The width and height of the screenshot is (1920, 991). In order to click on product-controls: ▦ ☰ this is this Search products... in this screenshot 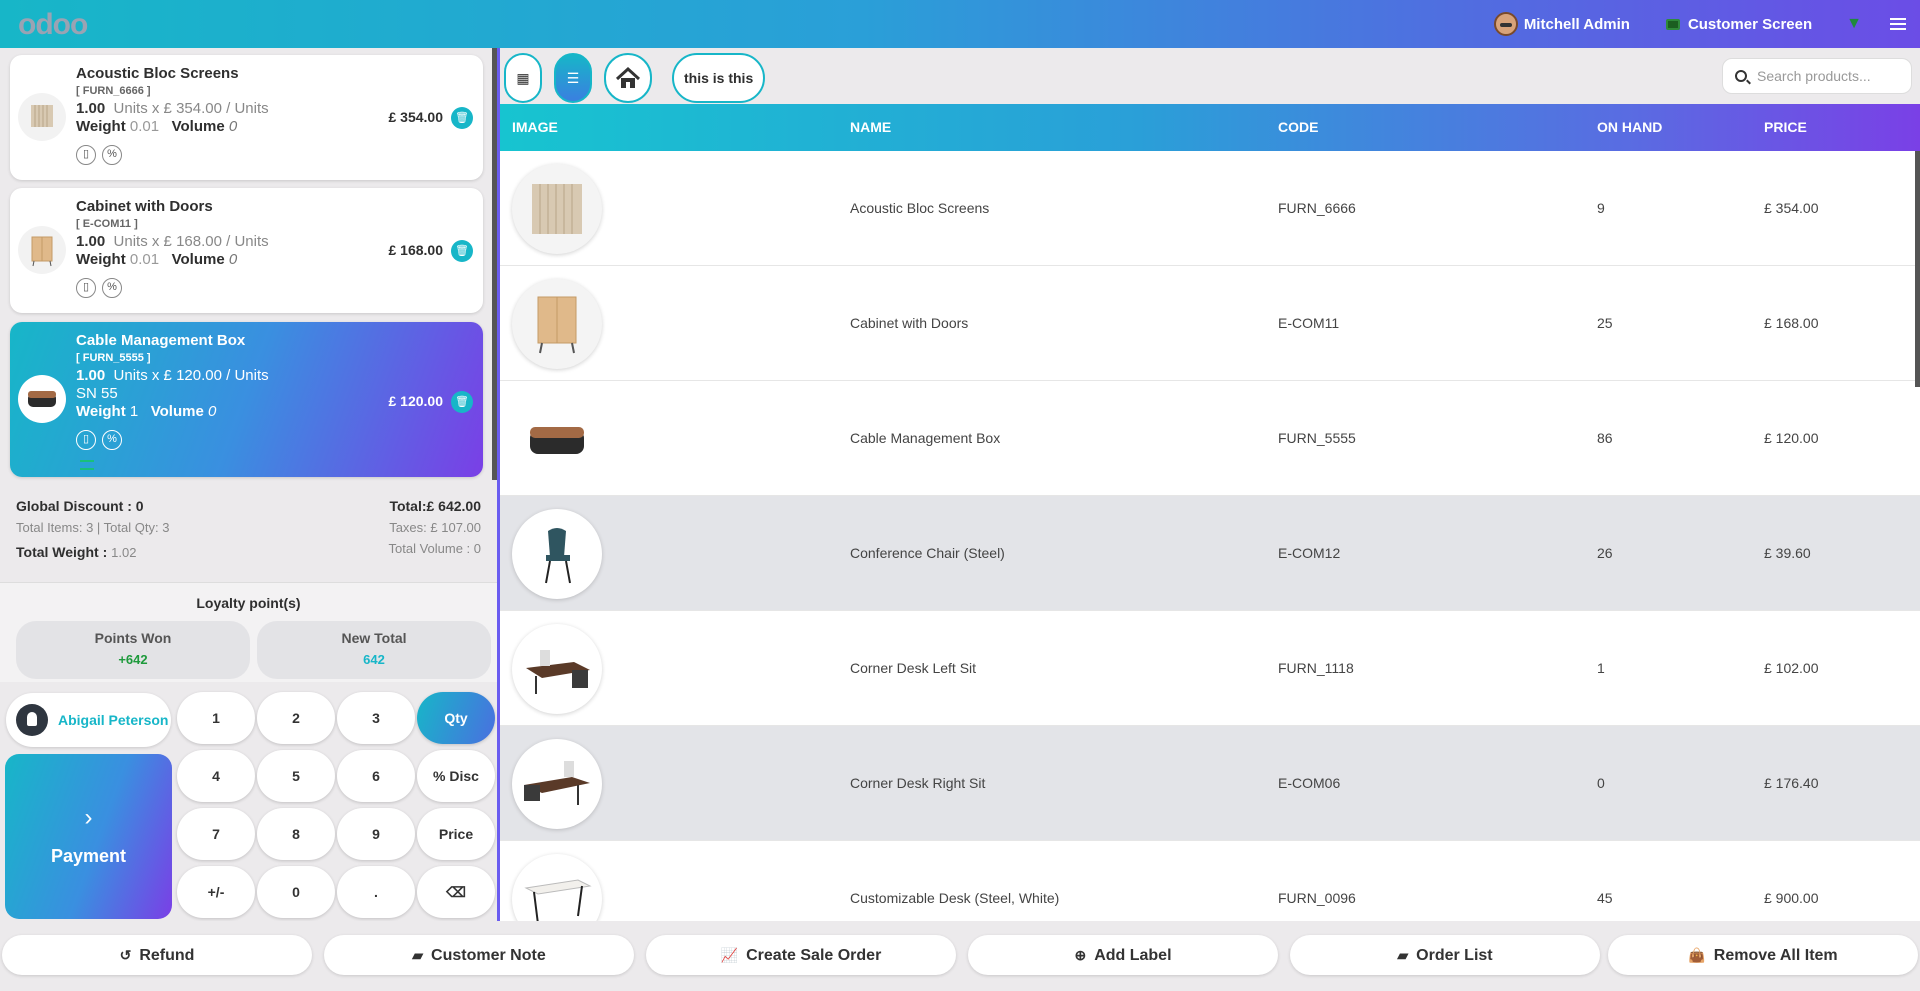, I will do `click(1210, 76)`.